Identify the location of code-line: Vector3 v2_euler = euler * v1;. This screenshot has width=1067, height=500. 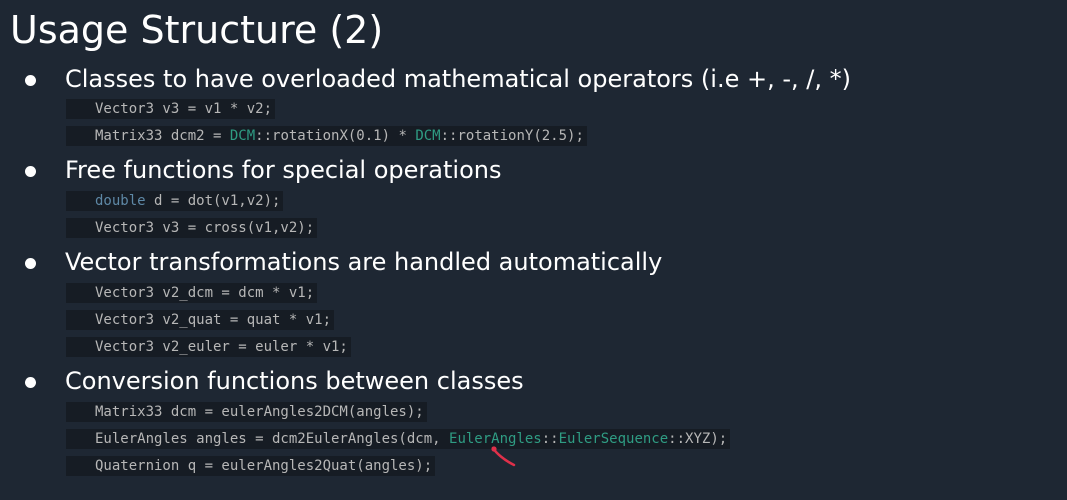
(208, 347).